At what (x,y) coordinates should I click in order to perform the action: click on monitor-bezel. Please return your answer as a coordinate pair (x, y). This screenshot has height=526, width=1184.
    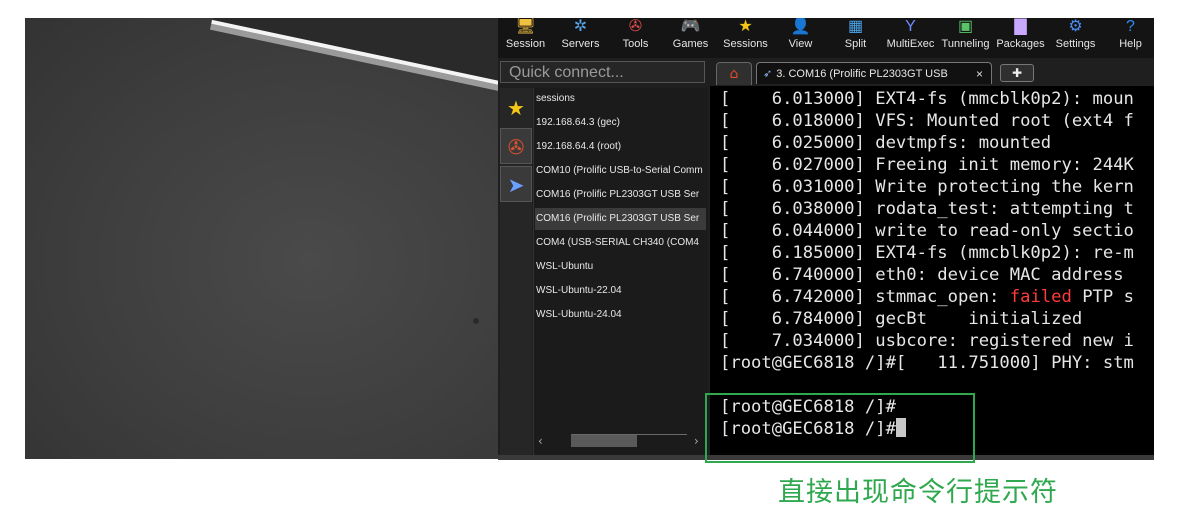
    Looking at the image, I should click on (354, 58).